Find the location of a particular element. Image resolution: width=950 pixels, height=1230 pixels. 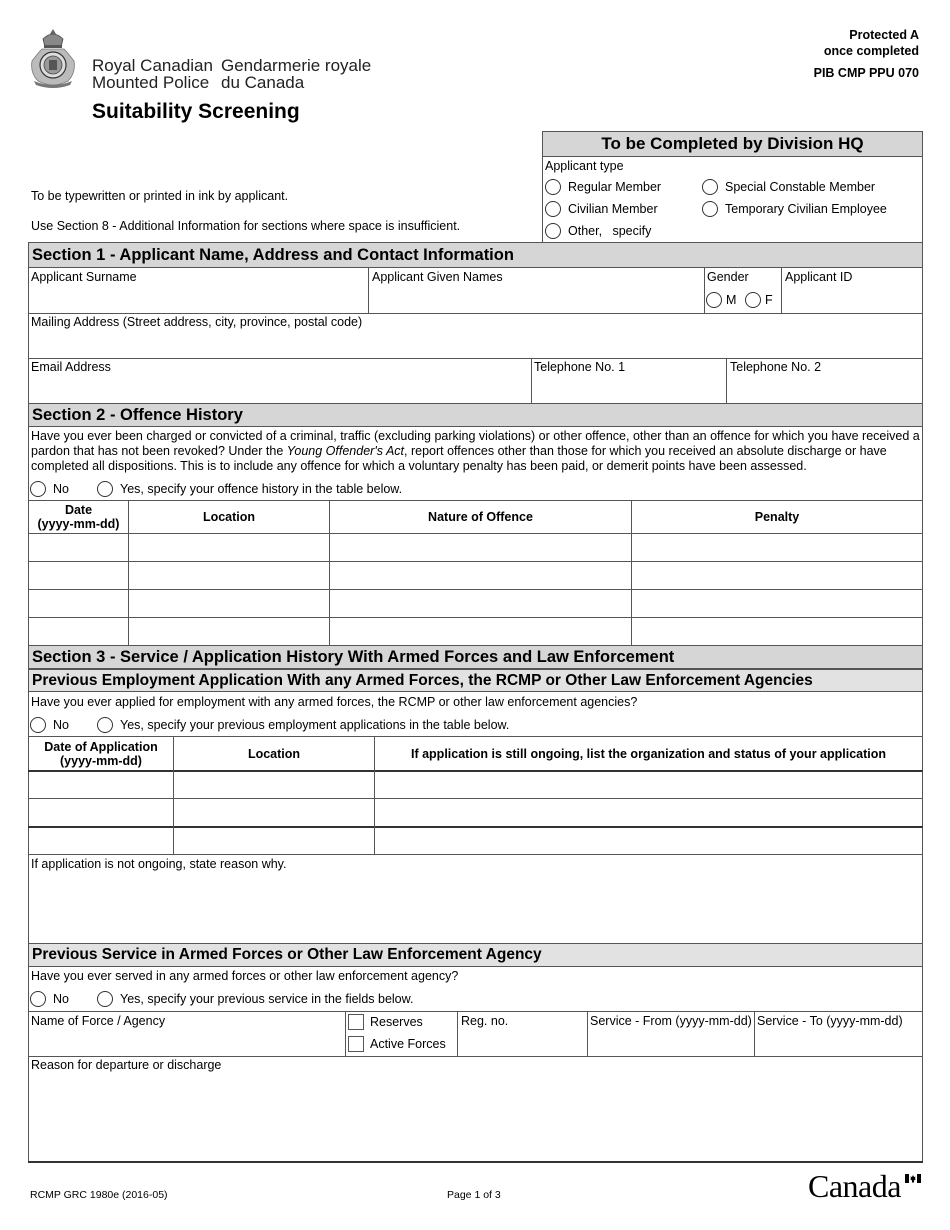

active-forces-option: Active Forces is located at coordinates (397, 1044).